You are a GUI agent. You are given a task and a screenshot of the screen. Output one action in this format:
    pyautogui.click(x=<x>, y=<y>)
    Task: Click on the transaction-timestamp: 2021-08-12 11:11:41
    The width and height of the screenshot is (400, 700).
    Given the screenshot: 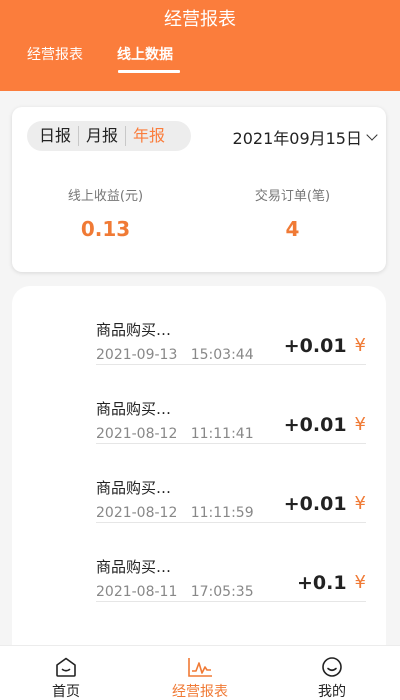 What is the action you would take?
    pyautogui.click(x=175, y=434)
    